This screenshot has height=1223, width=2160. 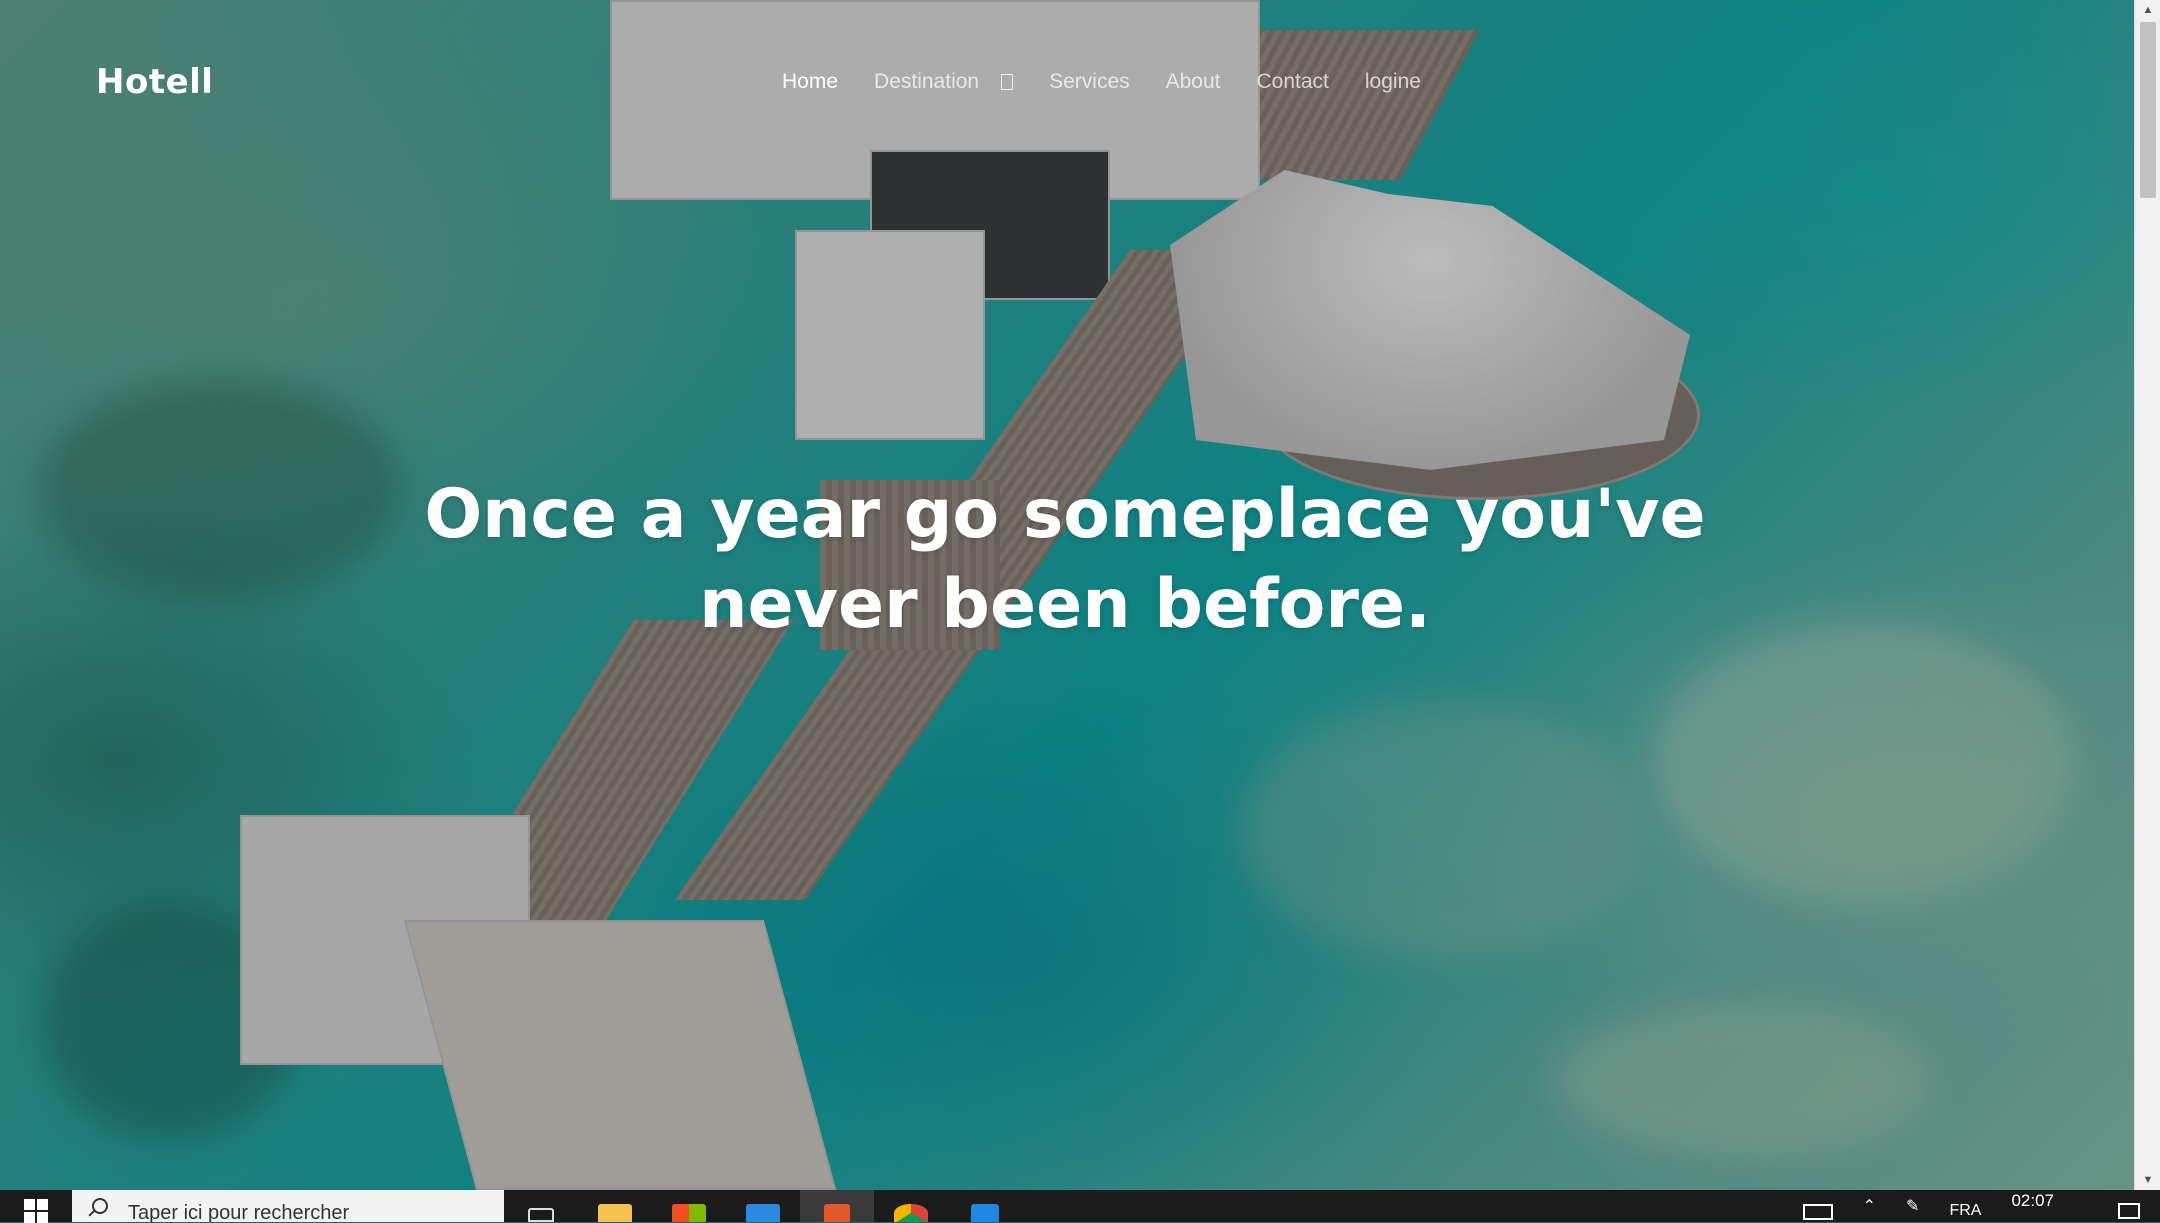 I want to click on hero-title-line-1: Once a year go someplace you've, so click(x=1065, y=514).